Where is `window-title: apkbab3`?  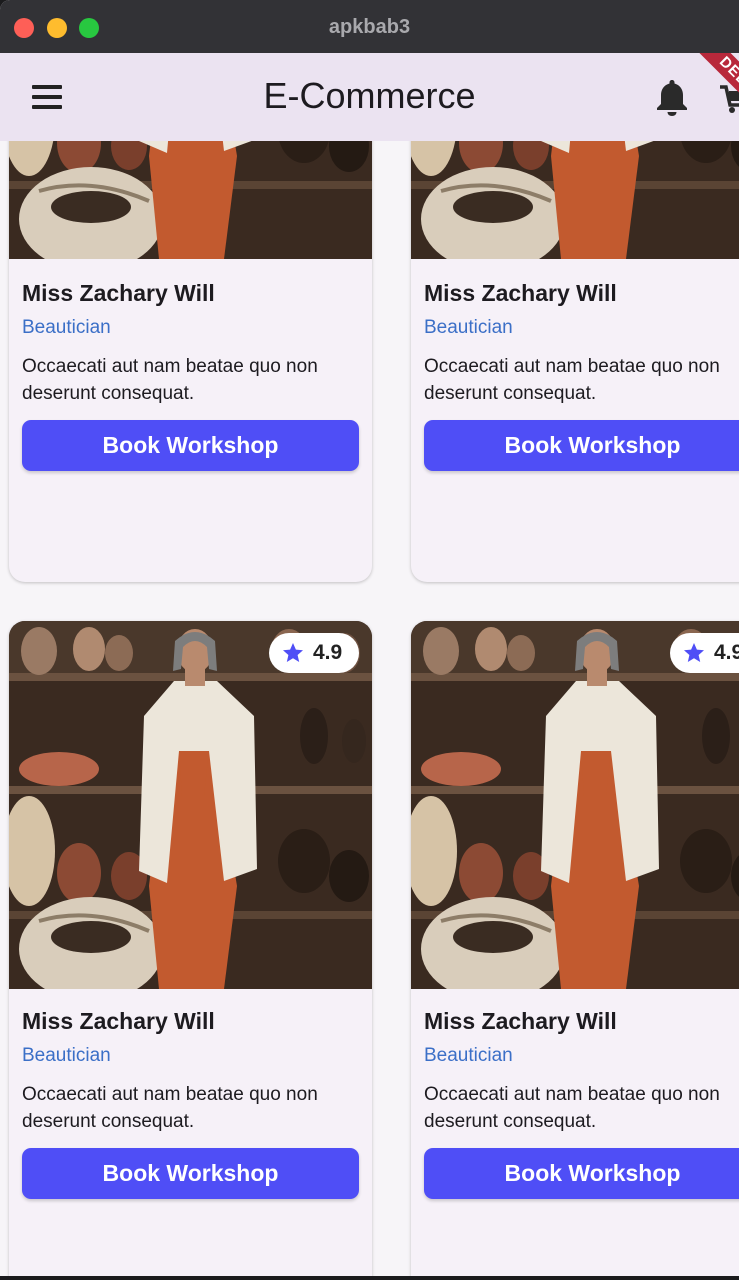
window-title: apkbab3 is located at coordinates (369, 27).